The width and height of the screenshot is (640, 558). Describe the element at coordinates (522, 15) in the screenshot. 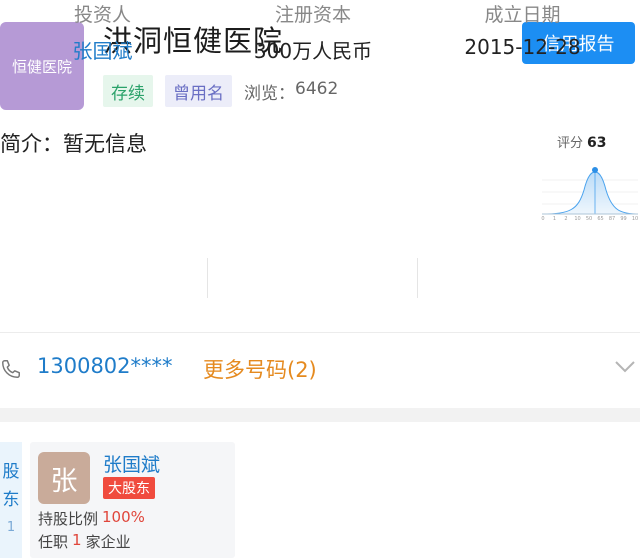

I see `stat-date-label: 成立日期` at that location.